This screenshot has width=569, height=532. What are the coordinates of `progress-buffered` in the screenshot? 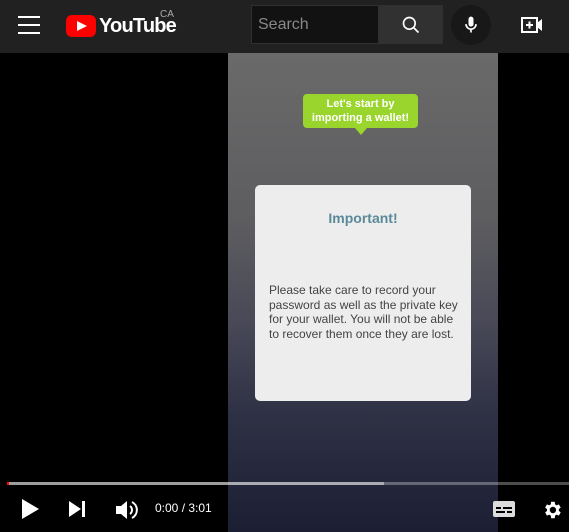 It's located at (195, 483).